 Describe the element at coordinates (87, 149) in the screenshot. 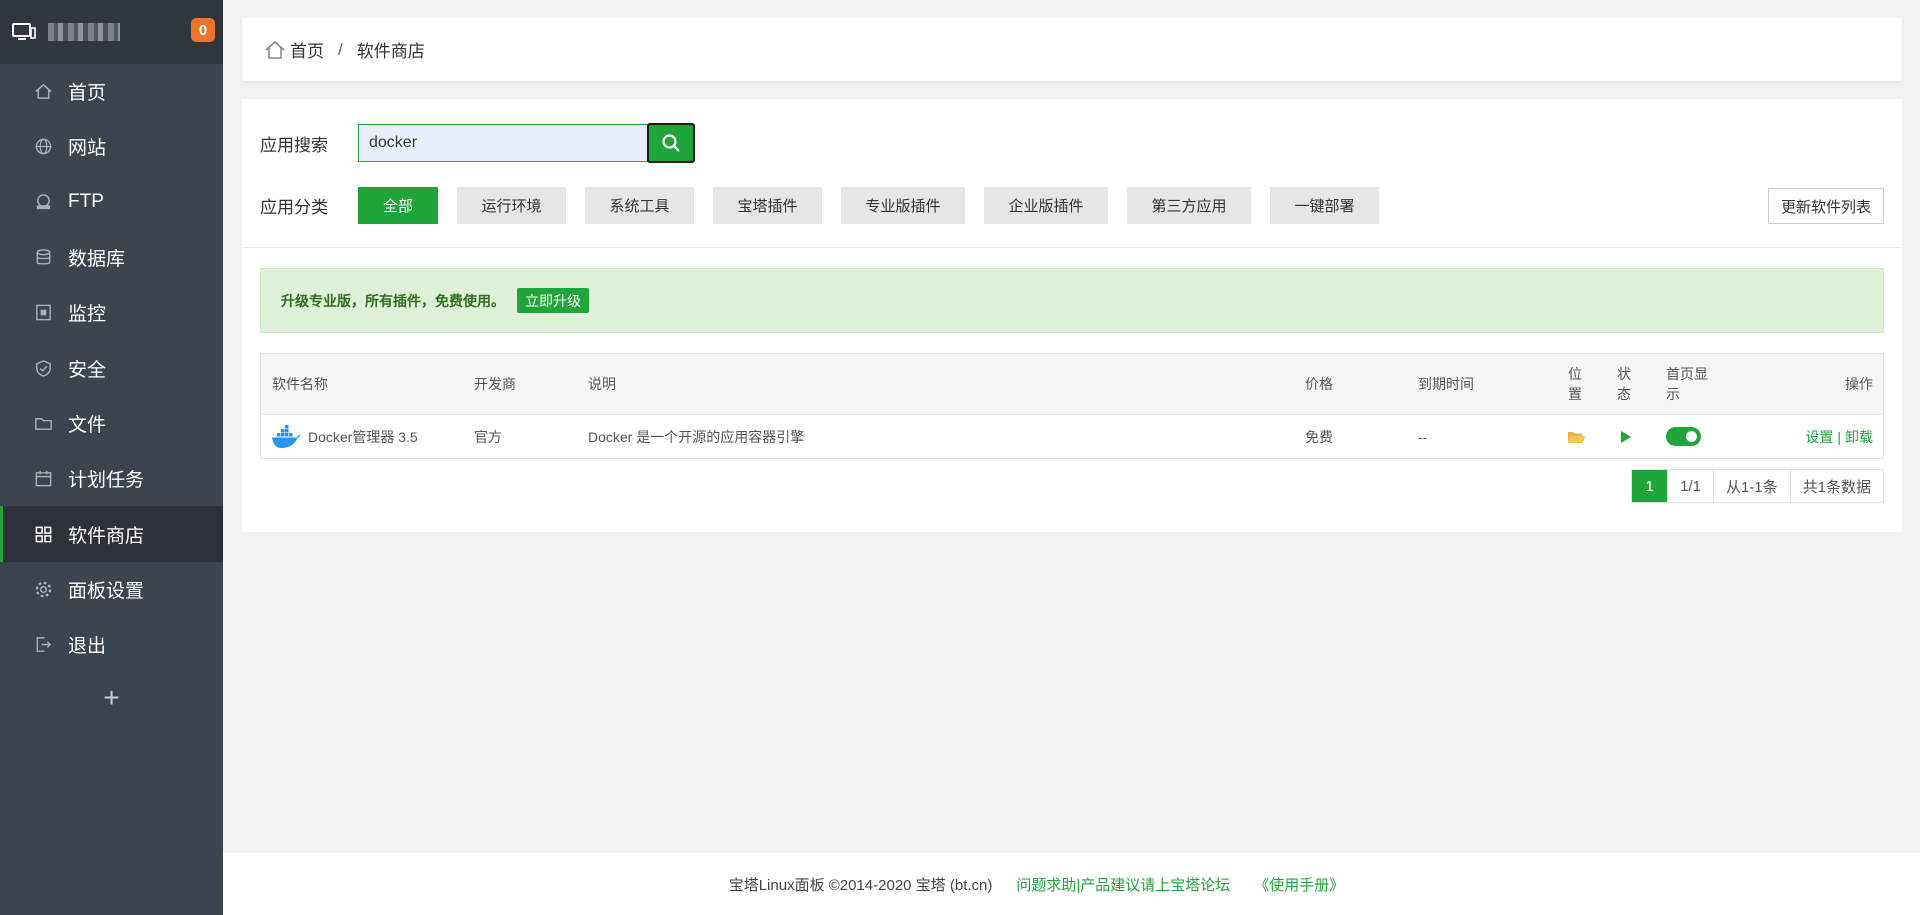

I see `sidebar-item-label: 网站` at that location.